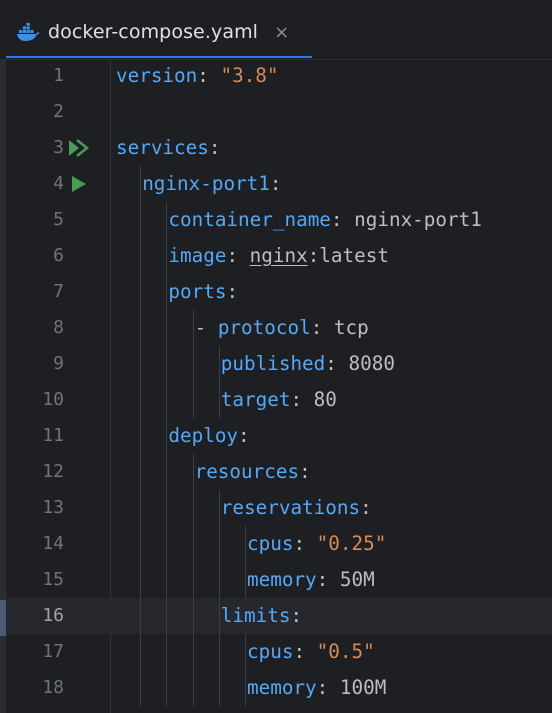 This screenshot has width=552, height=713. I want to click on code-line: 6 image: nginx:latest, so click(279, 256).